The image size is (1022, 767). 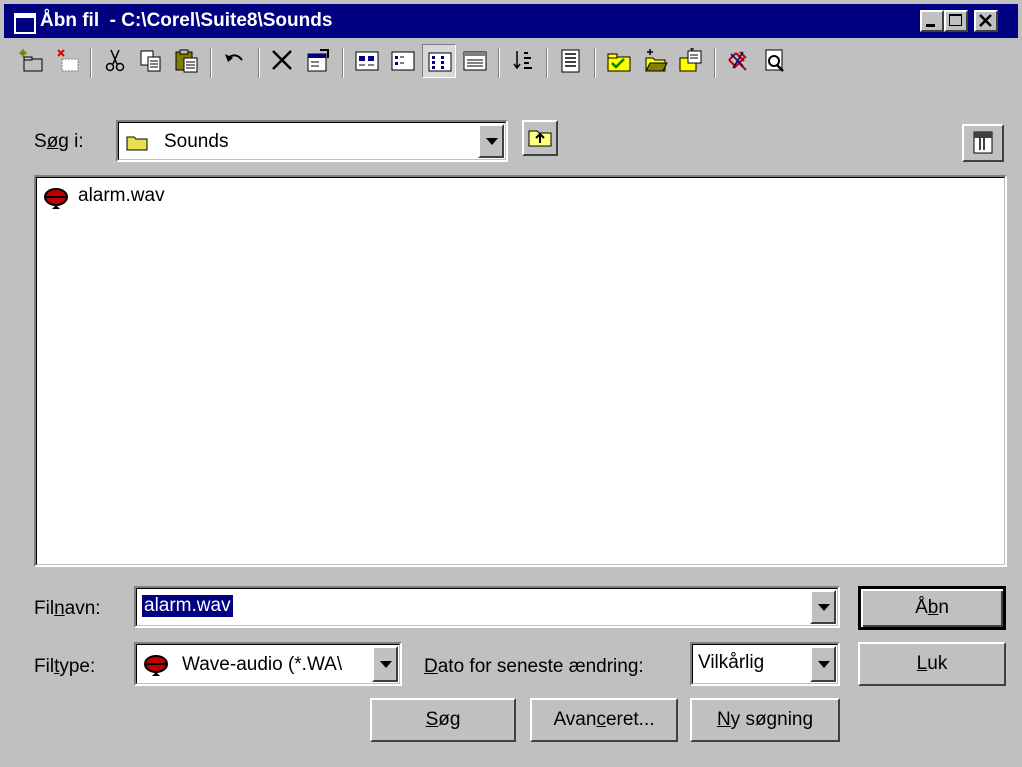 What do you see at coordinates (137, 143) in the screenshot?
I see `folder-icon` at bounding box center [137, 143].